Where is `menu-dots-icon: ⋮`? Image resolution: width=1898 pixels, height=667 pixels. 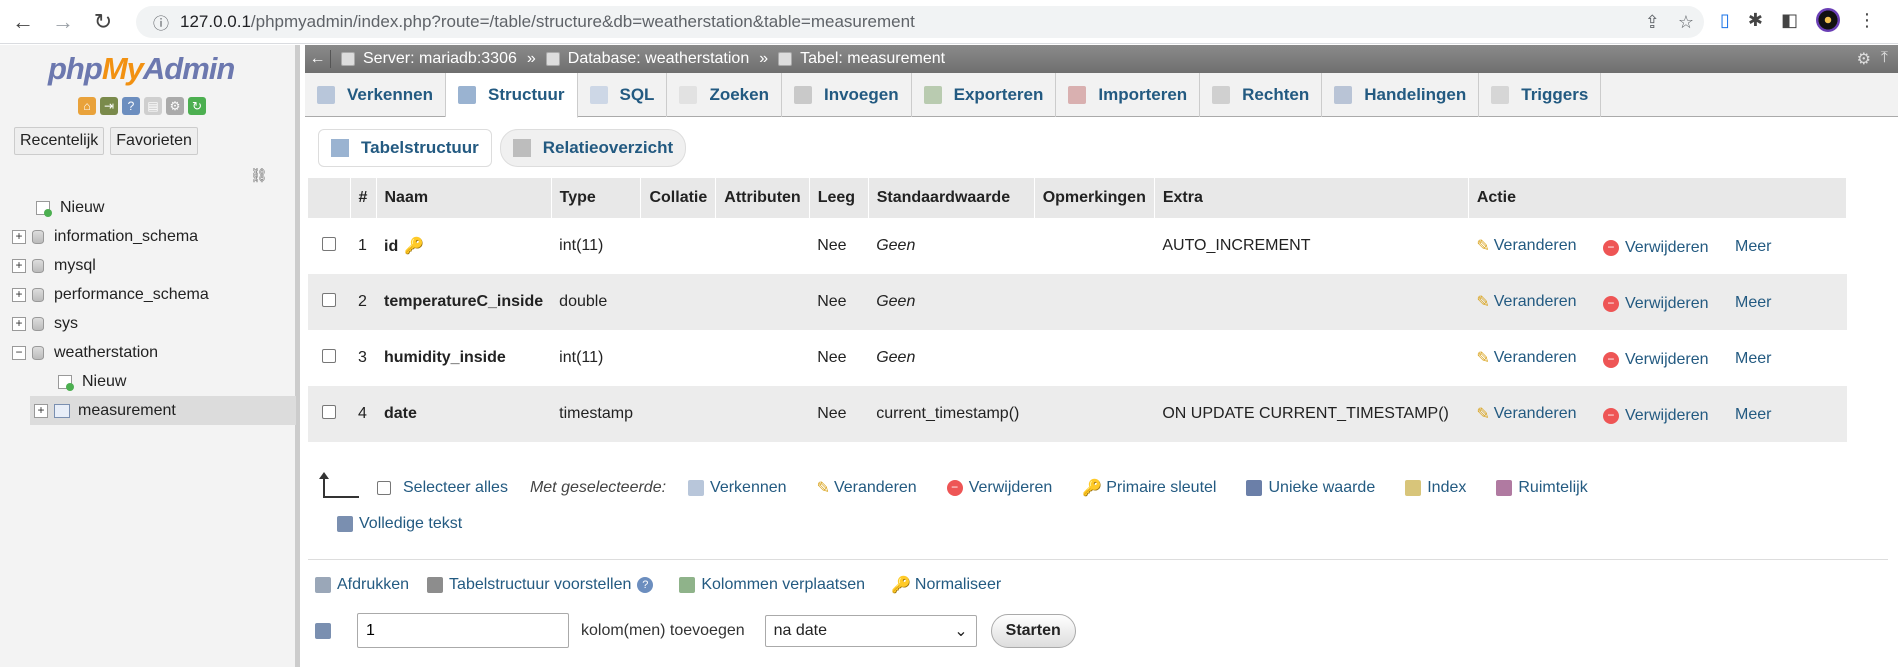
menu-dots-icon: ⋮ is located at coordinates (1867, 20).